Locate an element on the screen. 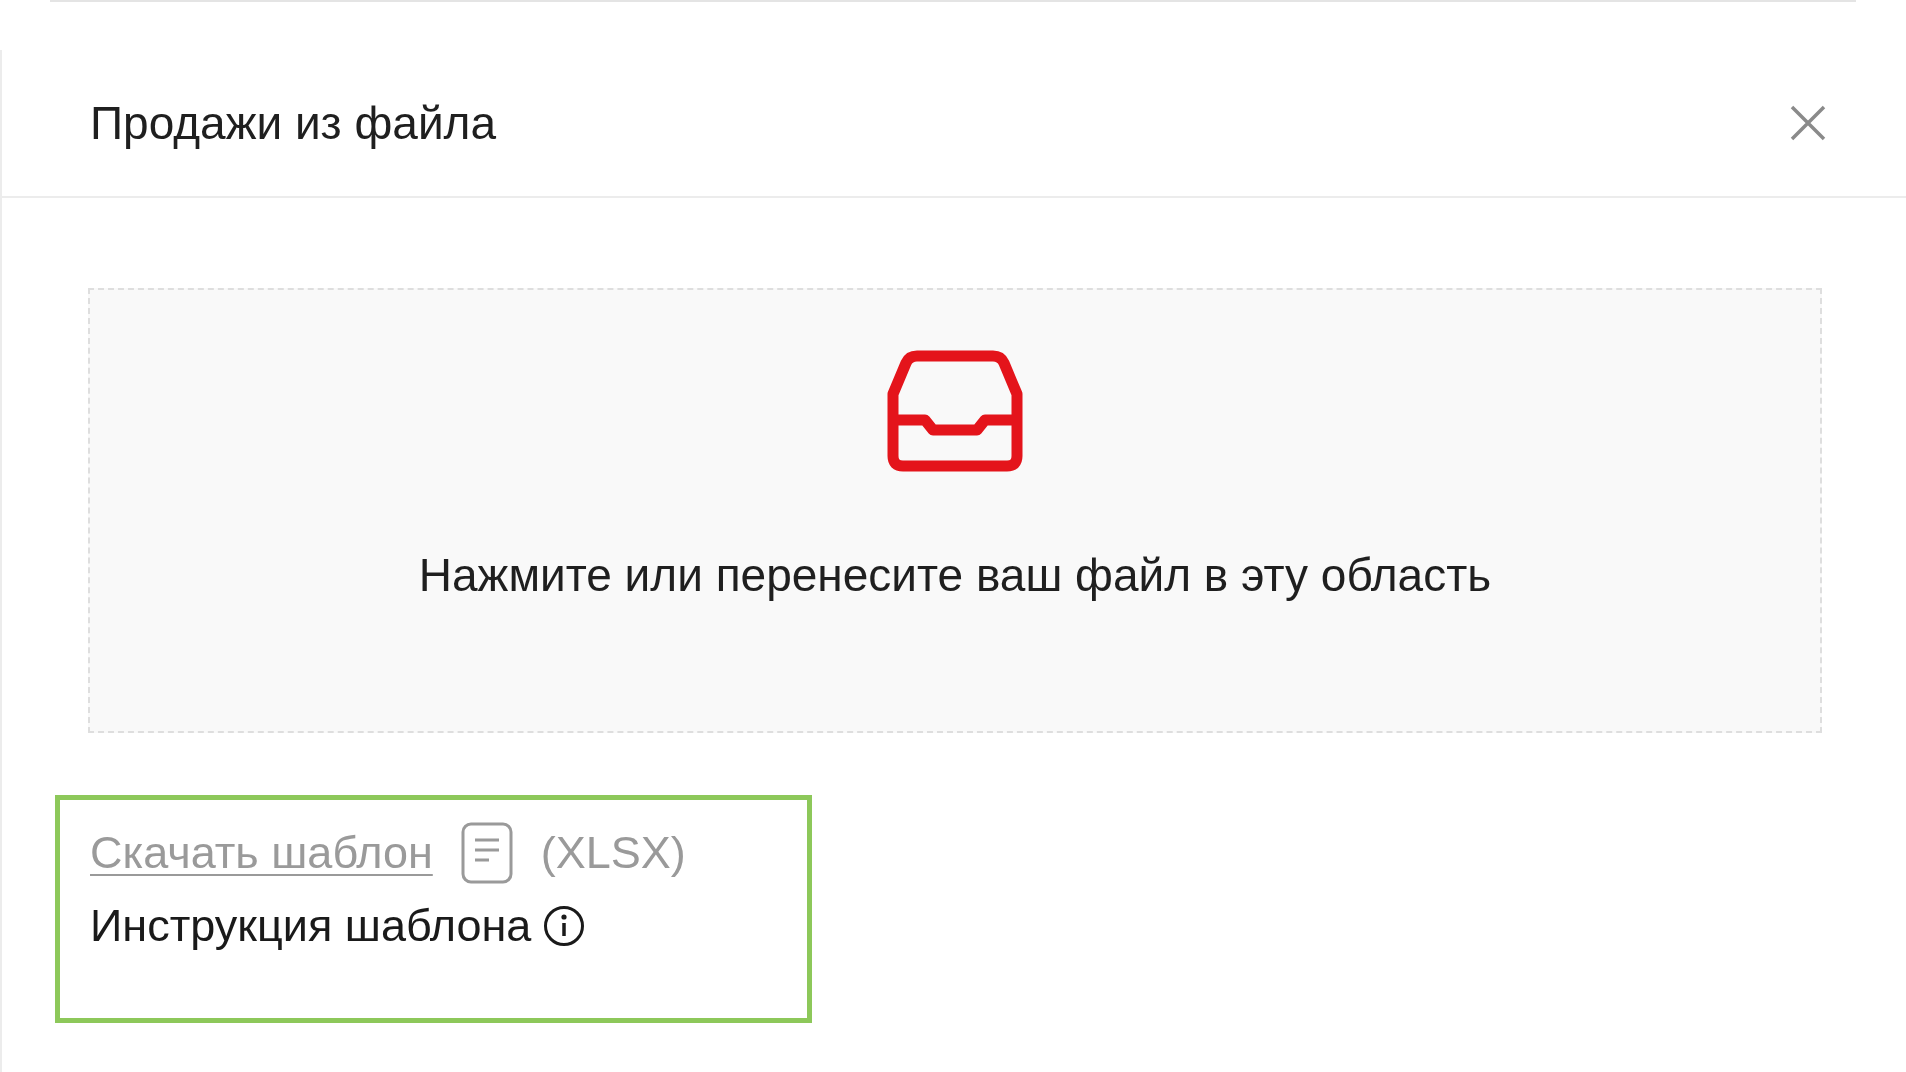  file-format: (XLSX) is located at coordinates (613, 853).